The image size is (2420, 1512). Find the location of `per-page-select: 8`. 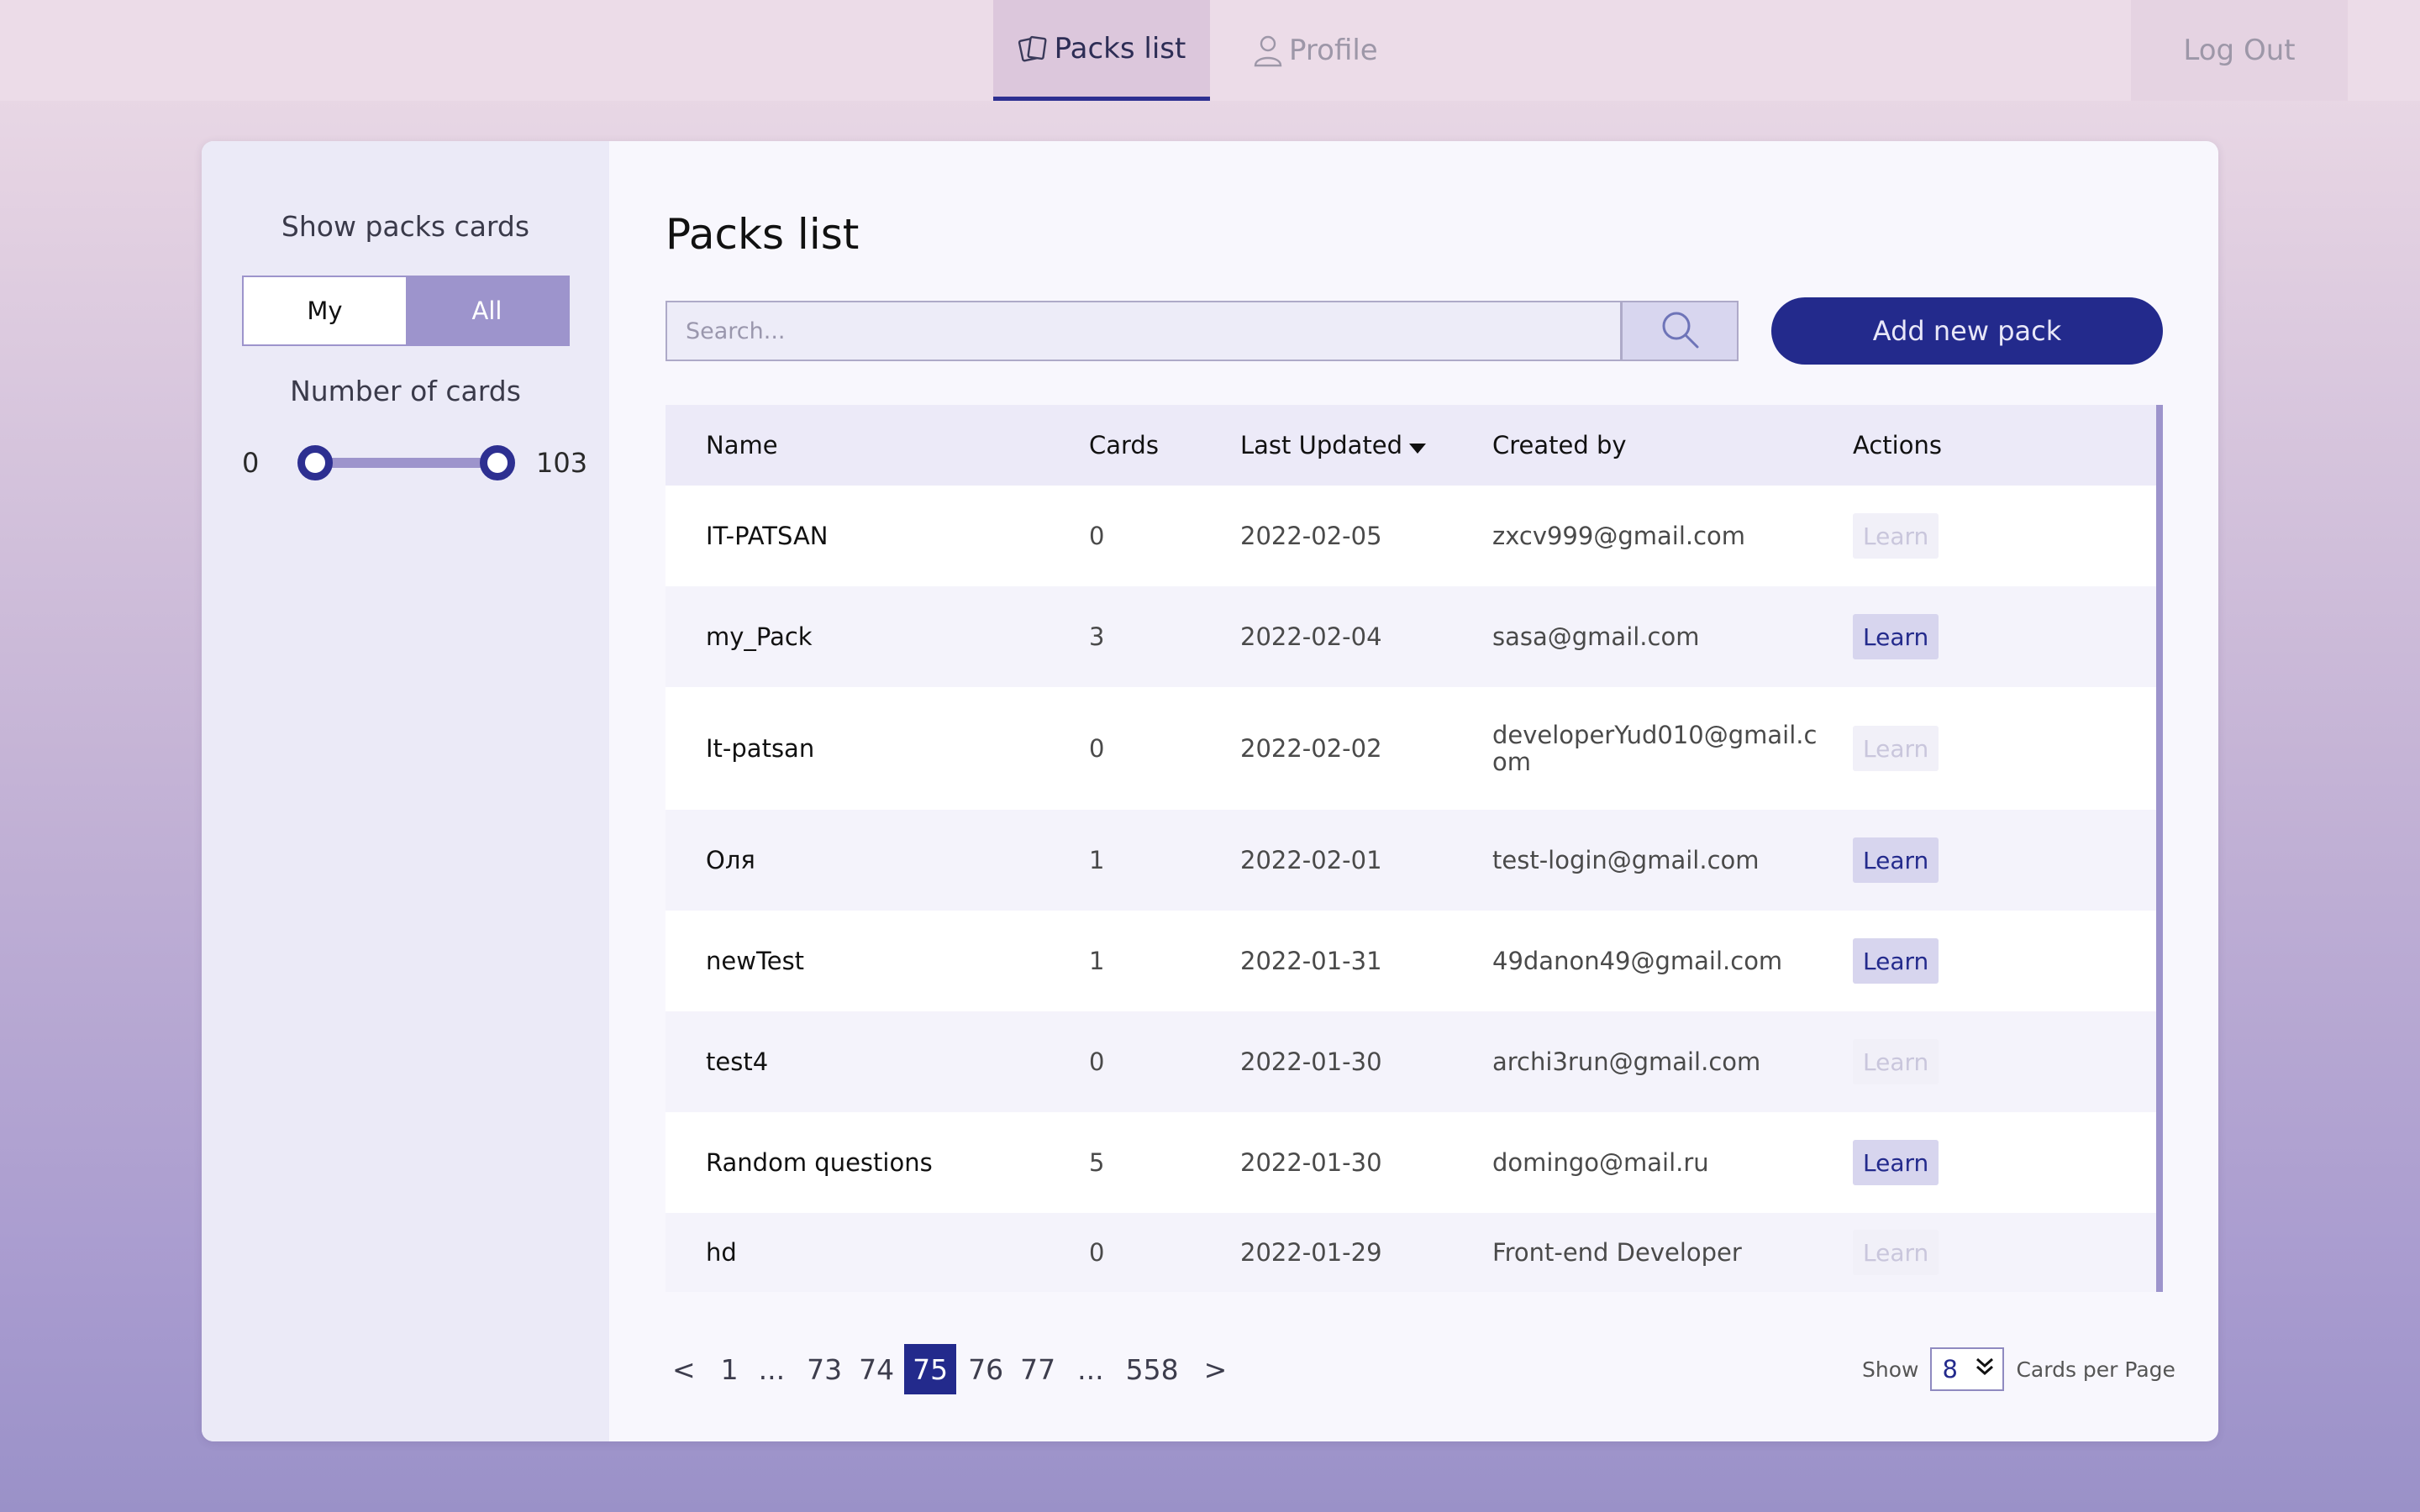

per-page-select: 8 is located at coordinates (1968, 1369).